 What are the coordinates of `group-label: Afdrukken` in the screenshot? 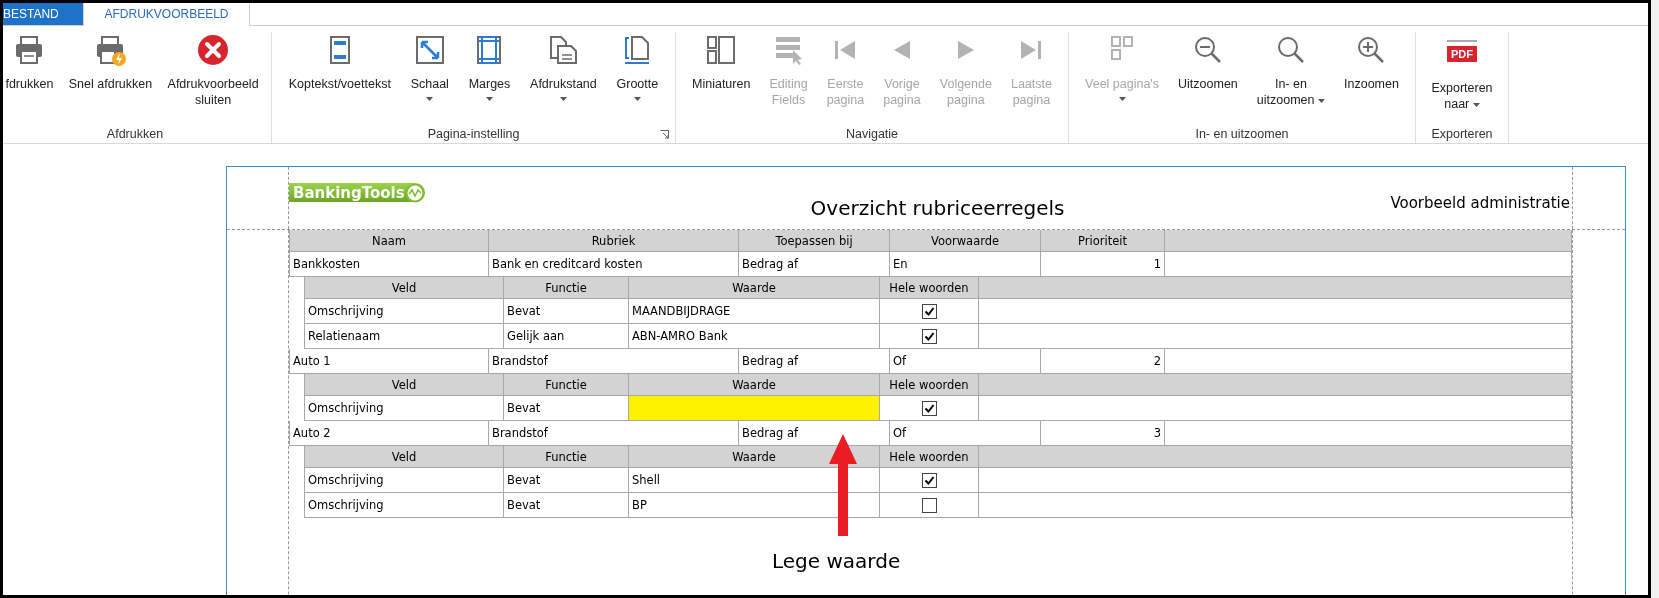 It's located at (135, 134).